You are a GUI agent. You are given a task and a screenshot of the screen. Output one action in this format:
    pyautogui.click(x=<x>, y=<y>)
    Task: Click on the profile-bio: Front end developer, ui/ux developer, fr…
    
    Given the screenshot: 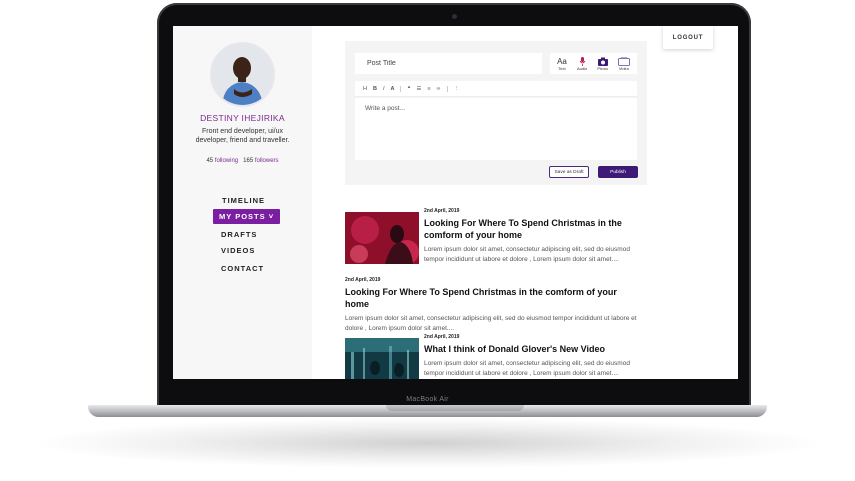 What is the action you would take?
    pyautogui.click(x=242, y=136)
    